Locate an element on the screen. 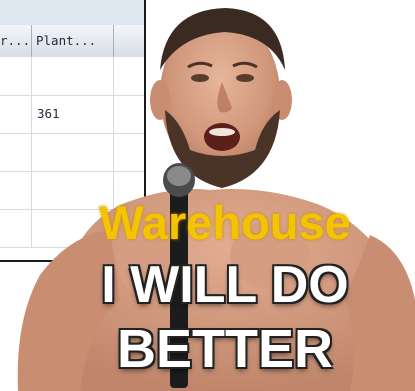 Image resolution: width=415 pixels, height=391 pixels. caption-main-line2: BETTER is located at coordinates (225, 349).